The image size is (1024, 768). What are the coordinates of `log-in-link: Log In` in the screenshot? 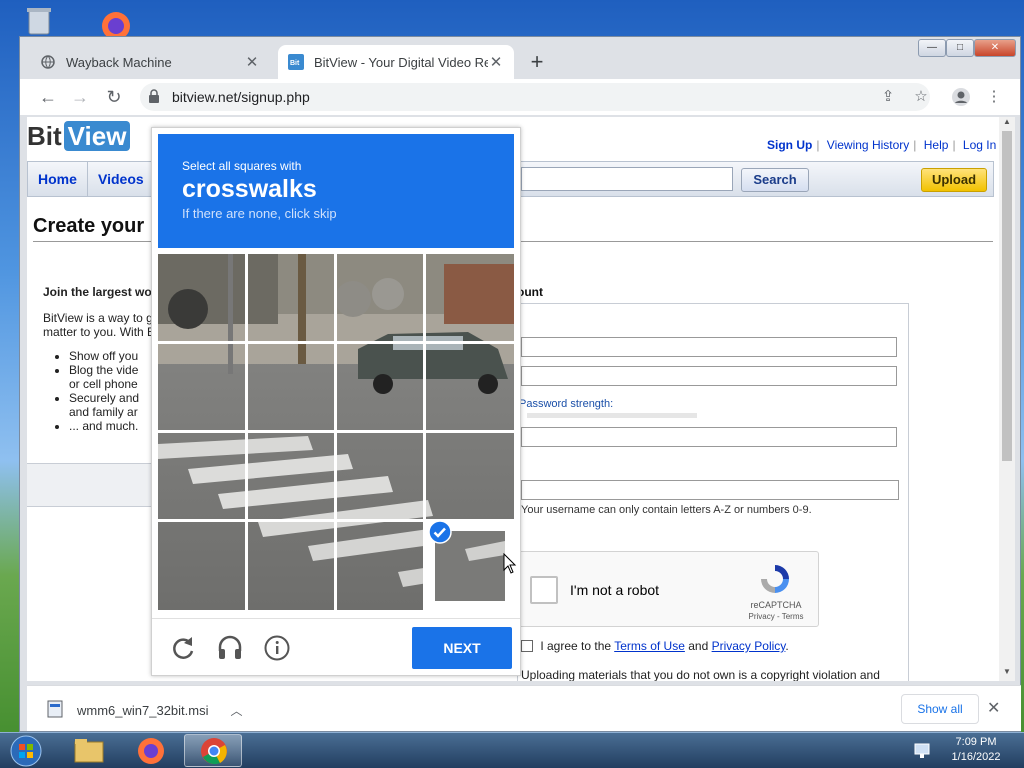 It's located at (979, 145).